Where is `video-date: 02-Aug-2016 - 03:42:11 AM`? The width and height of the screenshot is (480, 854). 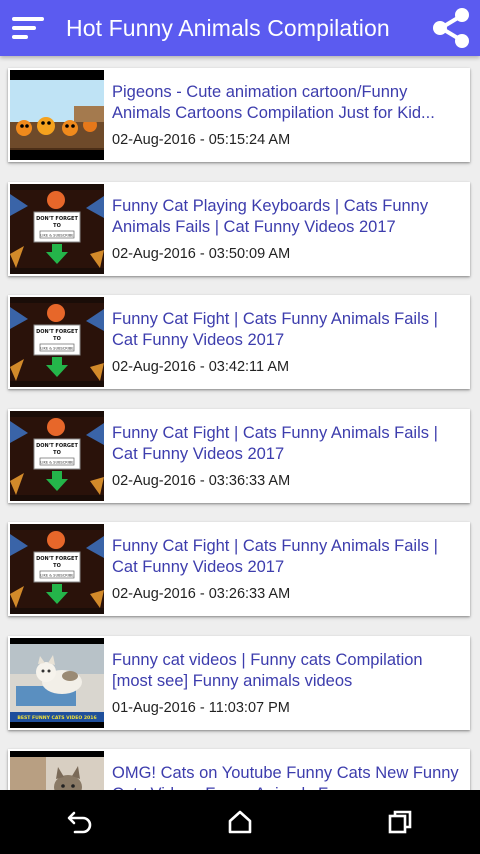 video-date: 02-Aug-2016 - 03:42:11 AM is located at coordinates (201, 367).